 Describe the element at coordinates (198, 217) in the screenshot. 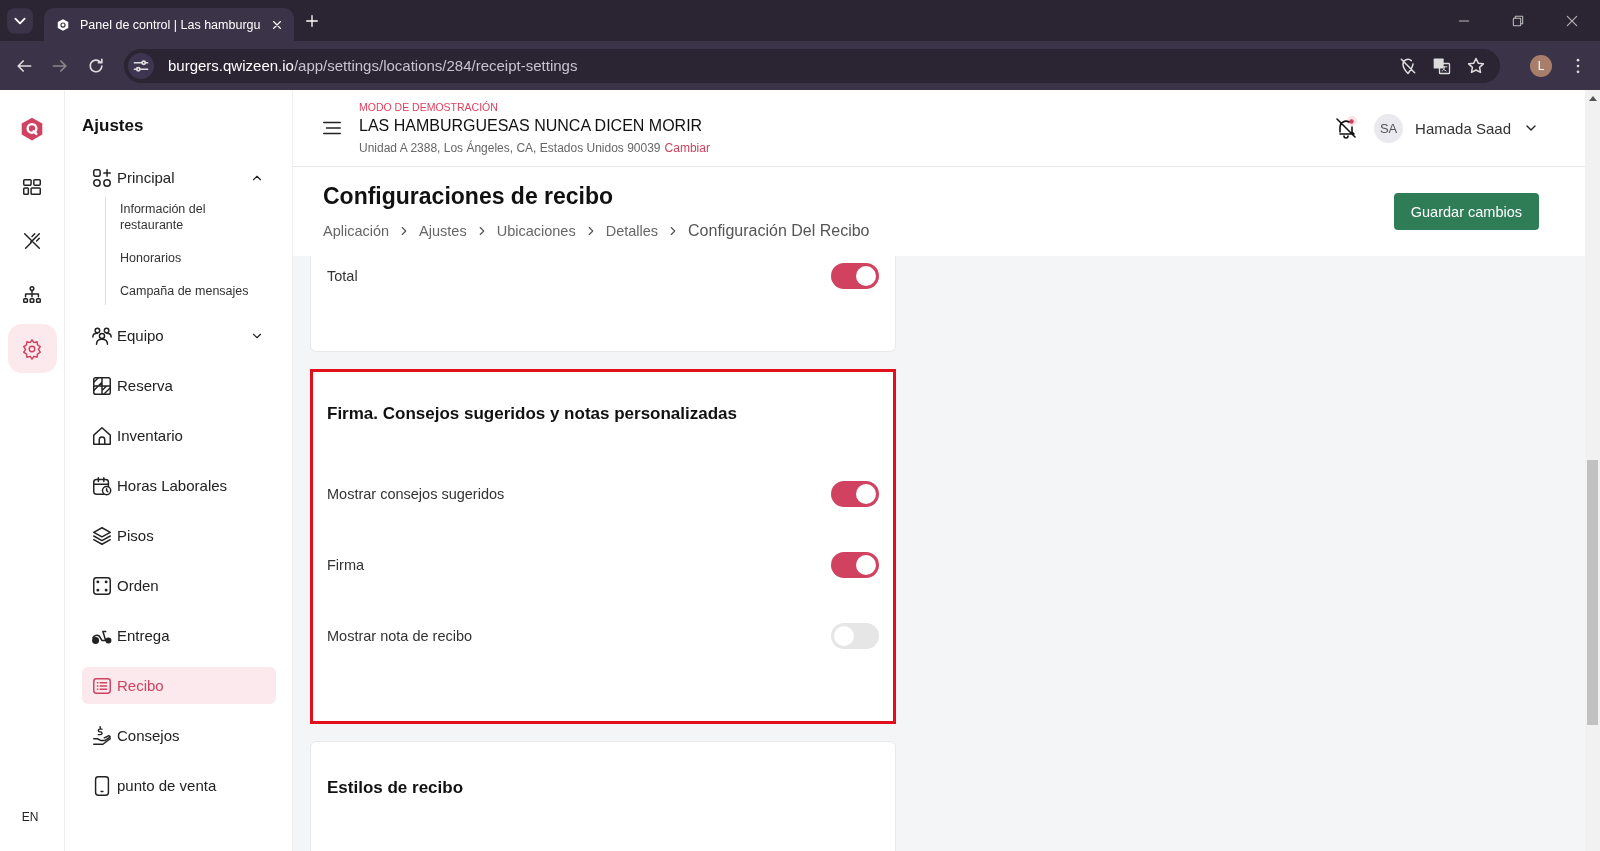

I see `sidebar-subitem: Información del restaurante` at that location.